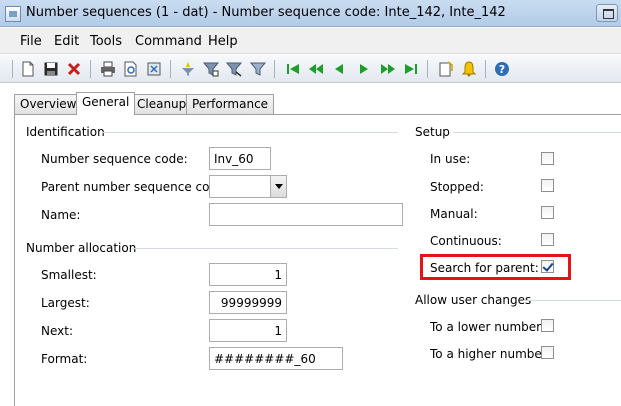  I want to click on save-icon, so click(51, 69).